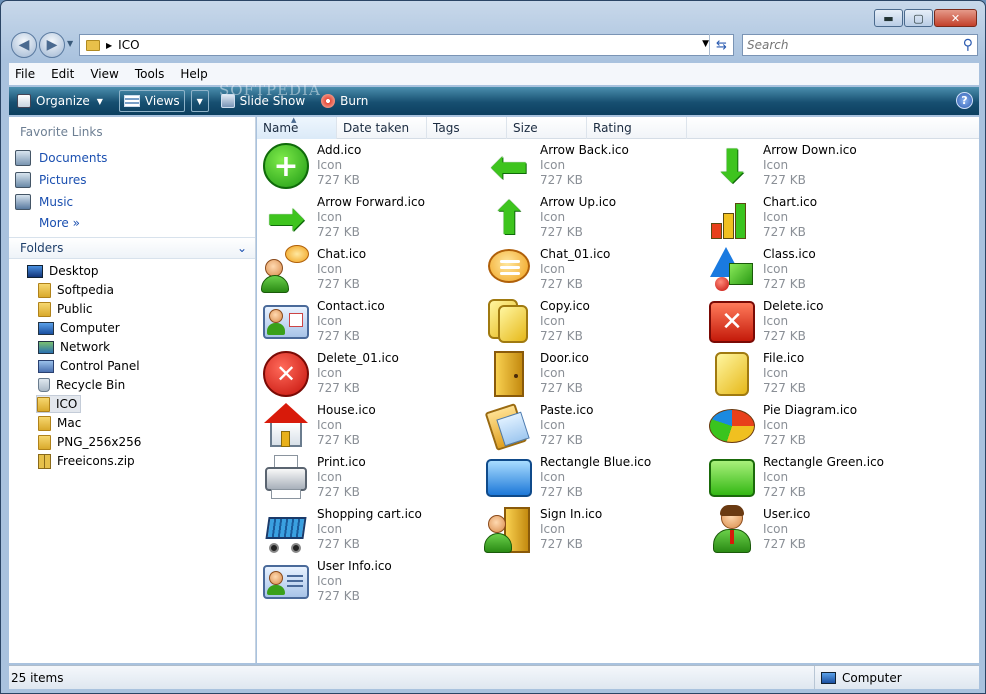 The image size is (986, 694). What do you see at coordinates (371, 271) in the screenshot?
I see `file-item-chat: Chat.ico Icon 727 KB` at bounding box center [371, 271].